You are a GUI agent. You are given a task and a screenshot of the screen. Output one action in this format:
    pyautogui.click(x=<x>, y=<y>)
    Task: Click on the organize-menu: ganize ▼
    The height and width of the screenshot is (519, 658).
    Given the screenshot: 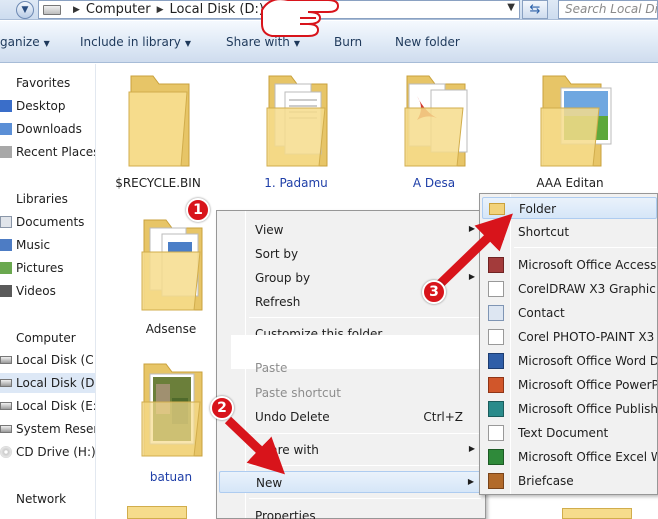 What is the action you would take?
    pyautogui.click(x=25, y=42)
    